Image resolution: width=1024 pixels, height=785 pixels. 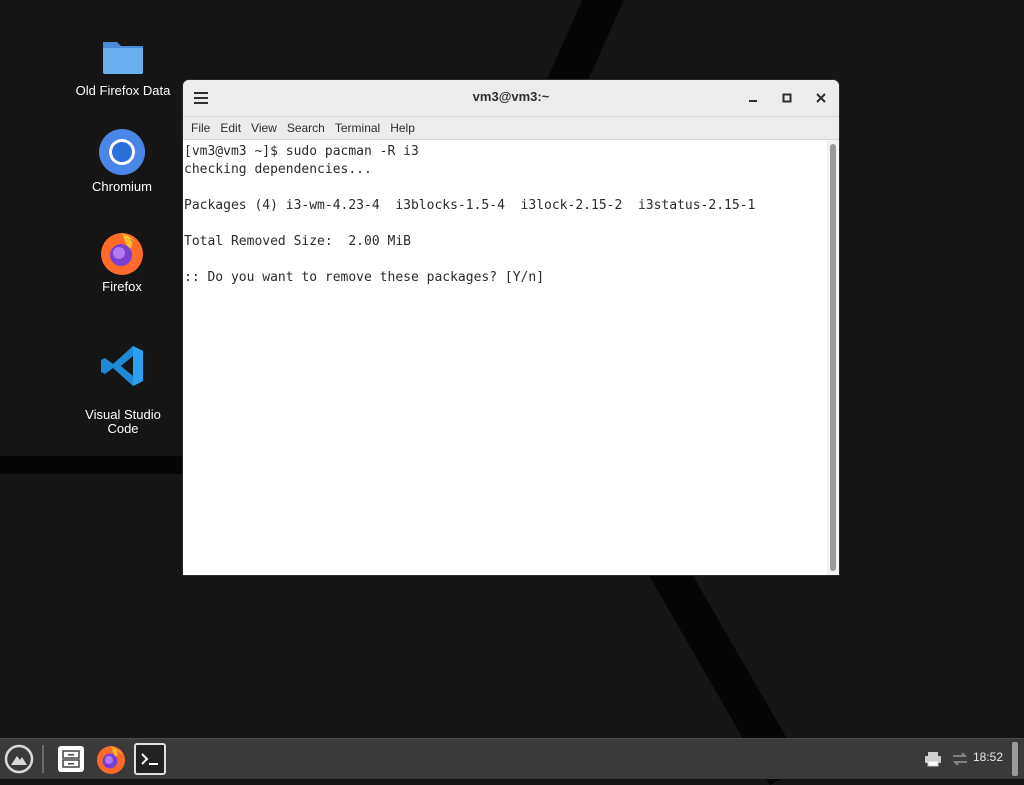 What do you see at coordinates (122, 366) in the screenshot?
I see `vscode-icon` at bounding box center [122, 366].